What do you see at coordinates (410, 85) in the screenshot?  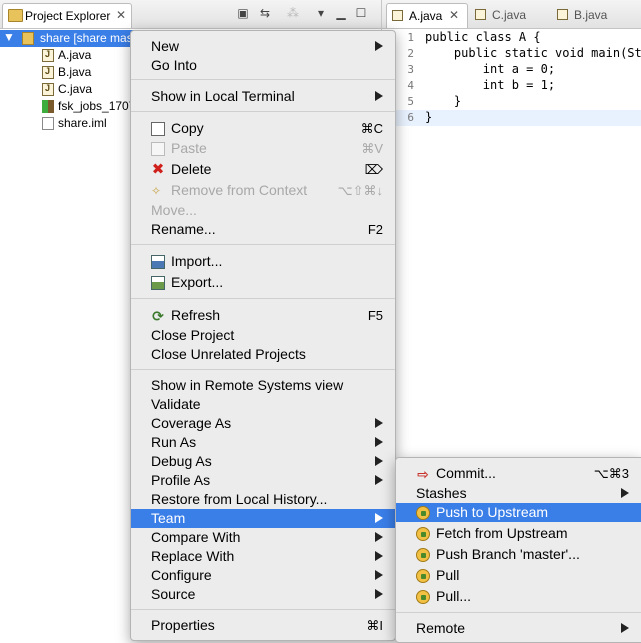 I see `line-number: 4` at bounding box center [410, 85].